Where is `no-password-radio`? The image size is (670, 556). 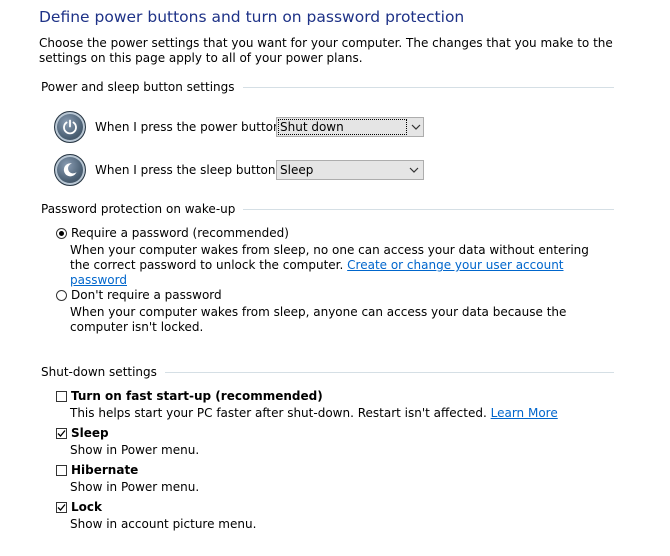
no-password-radio is located at coordinates (61, 295).